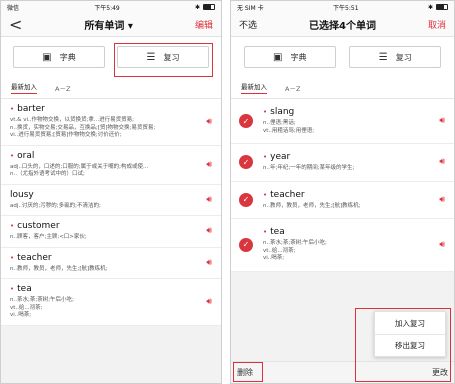 This screenshot has width=455, height=384. What do you see at coordinates (342, 372) in the screenshot?
I see `bottom-toolbar: 删除 更改` at bounding box center [342, 372].